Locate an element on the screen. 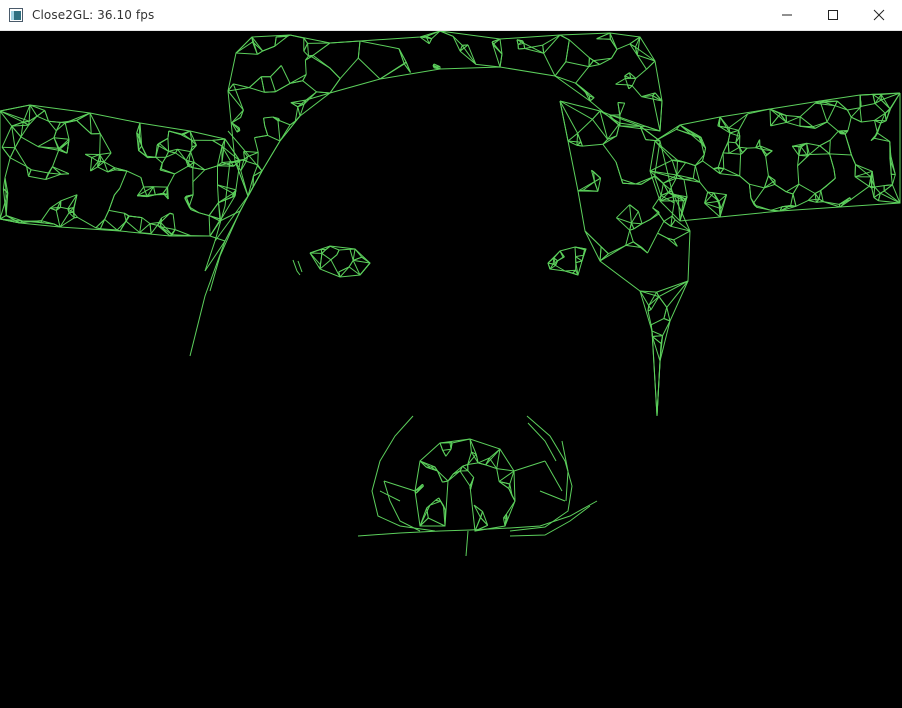 Image resolution: width=902 pixels, height=708 pixels. minimize-button is located at coordinates (787, 15).